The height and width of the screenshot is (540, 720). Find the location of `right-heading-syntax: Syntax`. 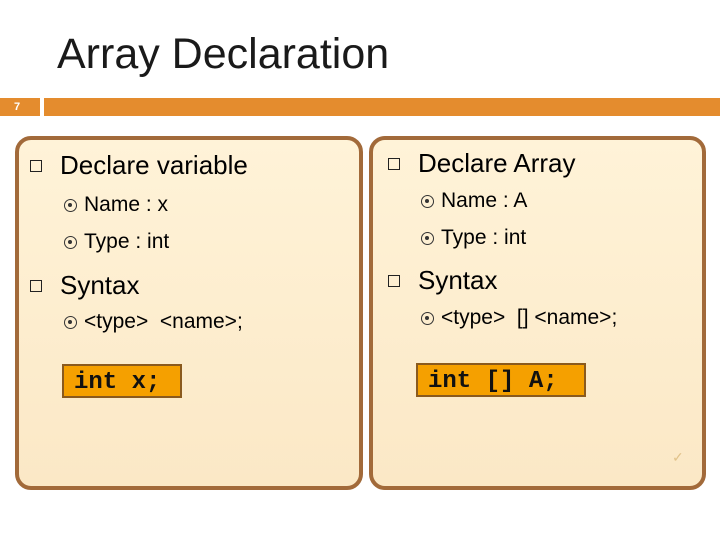

right-heading-syntax: Syntax is located at coordinates (443, 280).